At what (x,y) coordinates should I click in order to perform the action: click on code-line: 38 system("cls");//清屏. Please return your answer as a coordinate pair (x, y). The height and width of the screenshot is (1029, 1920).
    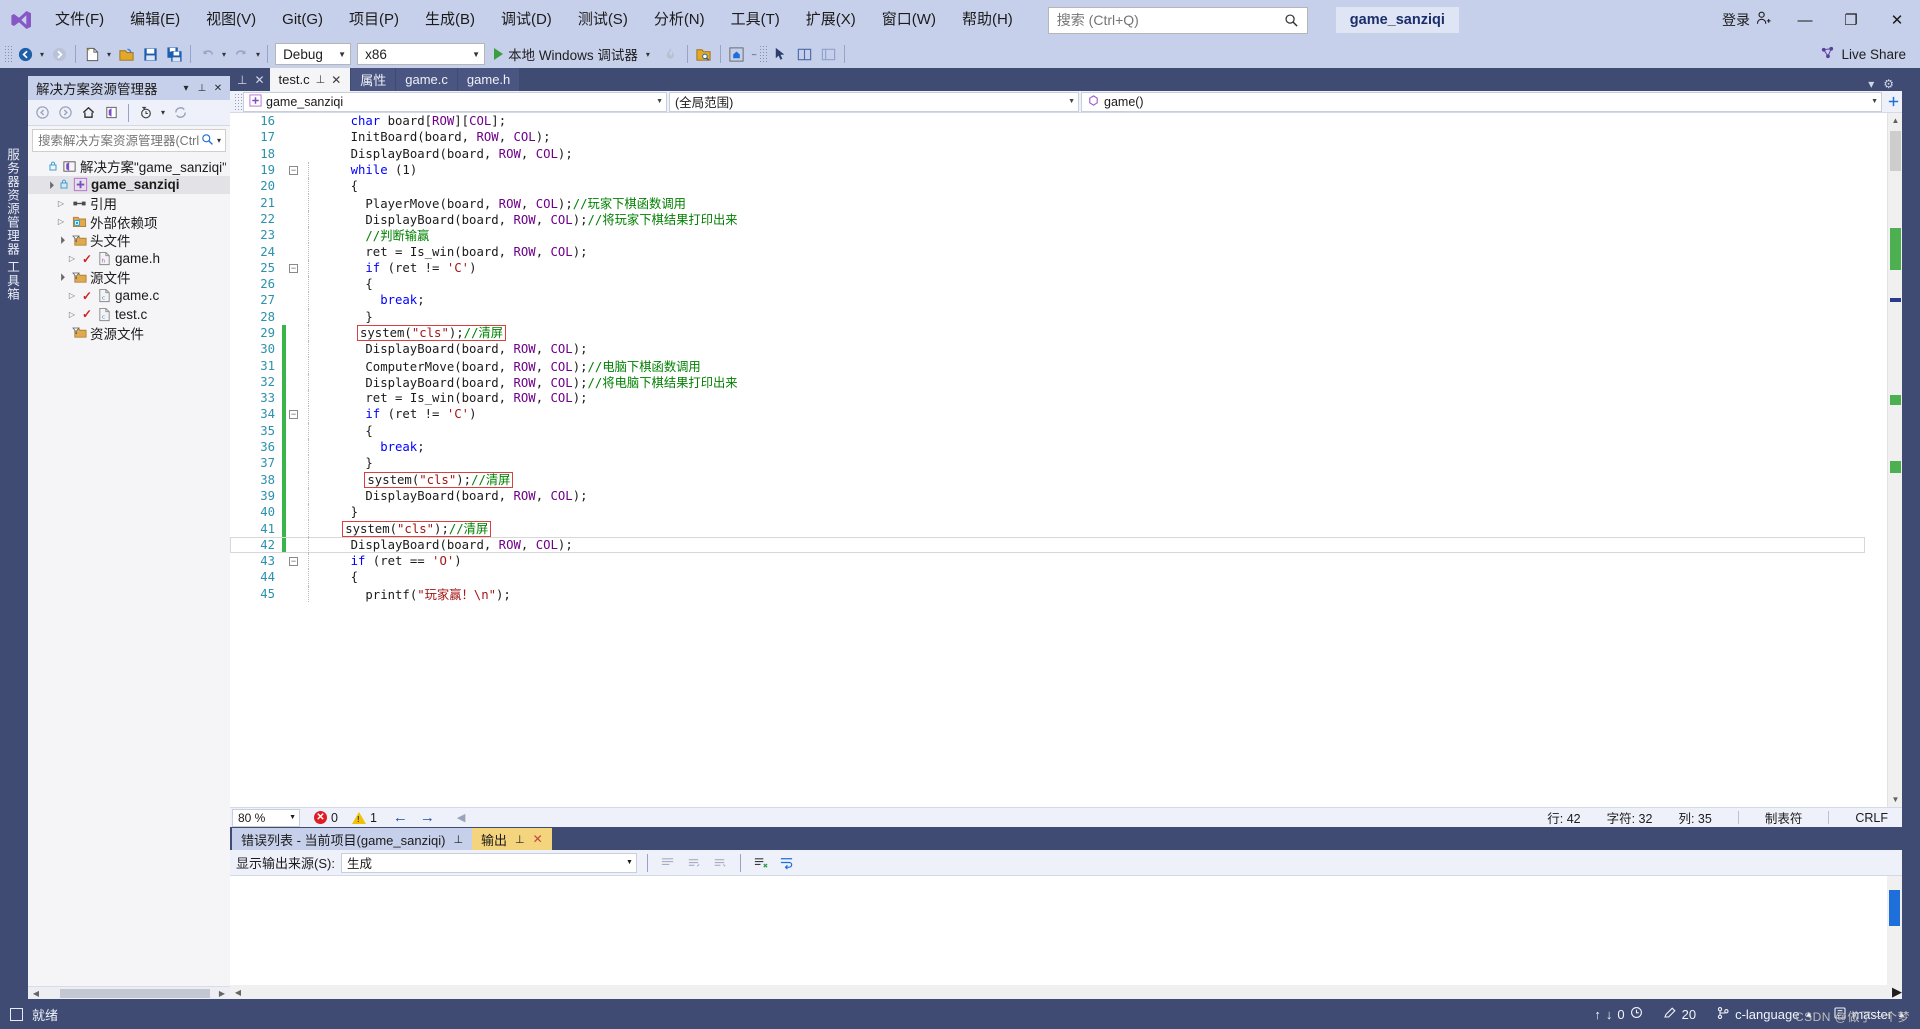
    Looking at the image, I should click on (1047, 479).